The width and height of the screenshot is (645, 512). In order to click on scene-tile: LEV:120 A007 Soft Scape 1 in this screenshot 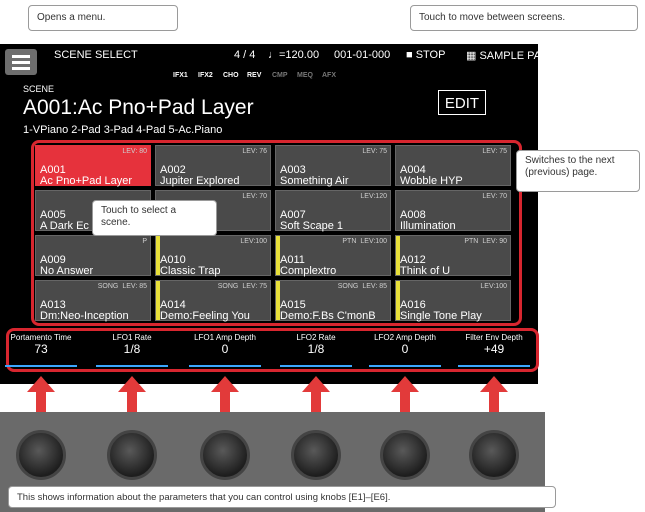, I will do `click(333, 211)`.